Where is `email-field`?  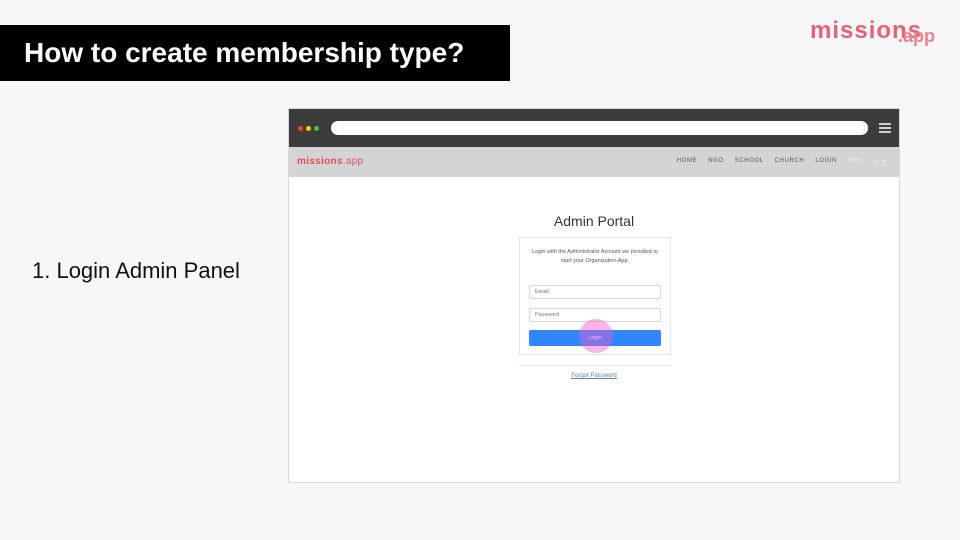
email-field is located at coordinates (595, 292).